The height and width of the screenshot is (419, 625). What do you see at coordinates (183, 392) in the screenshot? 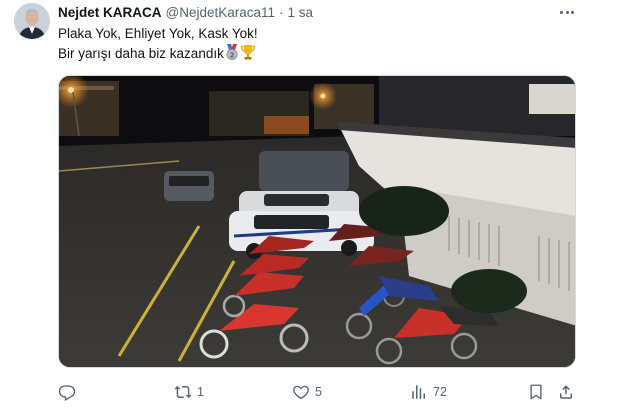
I see `retweet-icon` at bounding box center [183, 392].